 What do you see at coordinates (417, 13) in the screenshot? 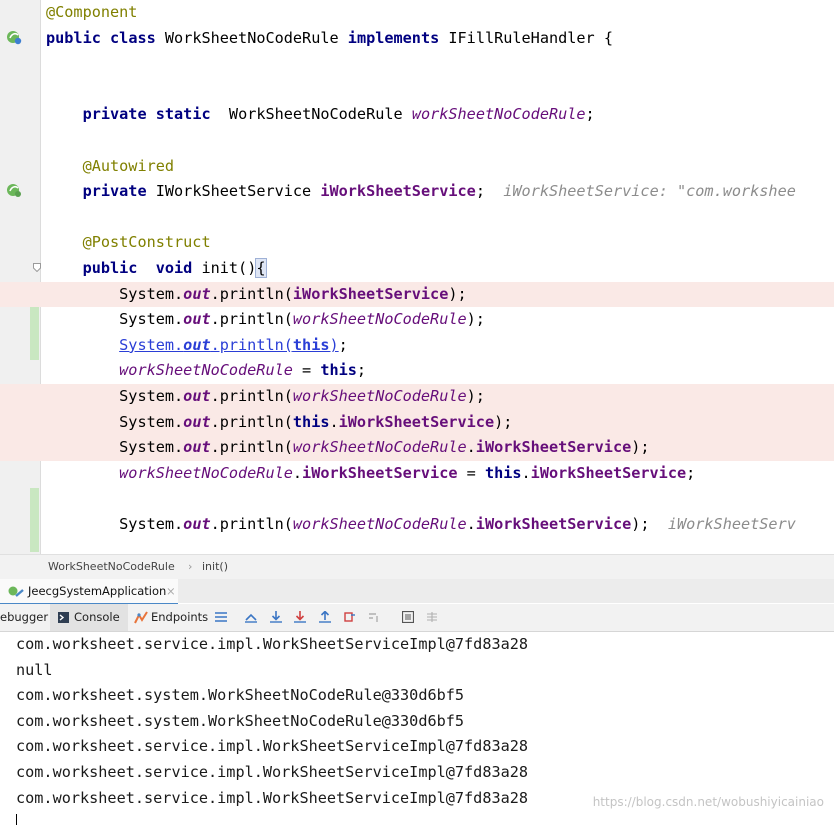
I see `code-line: @Component` at bounding box center [417, 13].